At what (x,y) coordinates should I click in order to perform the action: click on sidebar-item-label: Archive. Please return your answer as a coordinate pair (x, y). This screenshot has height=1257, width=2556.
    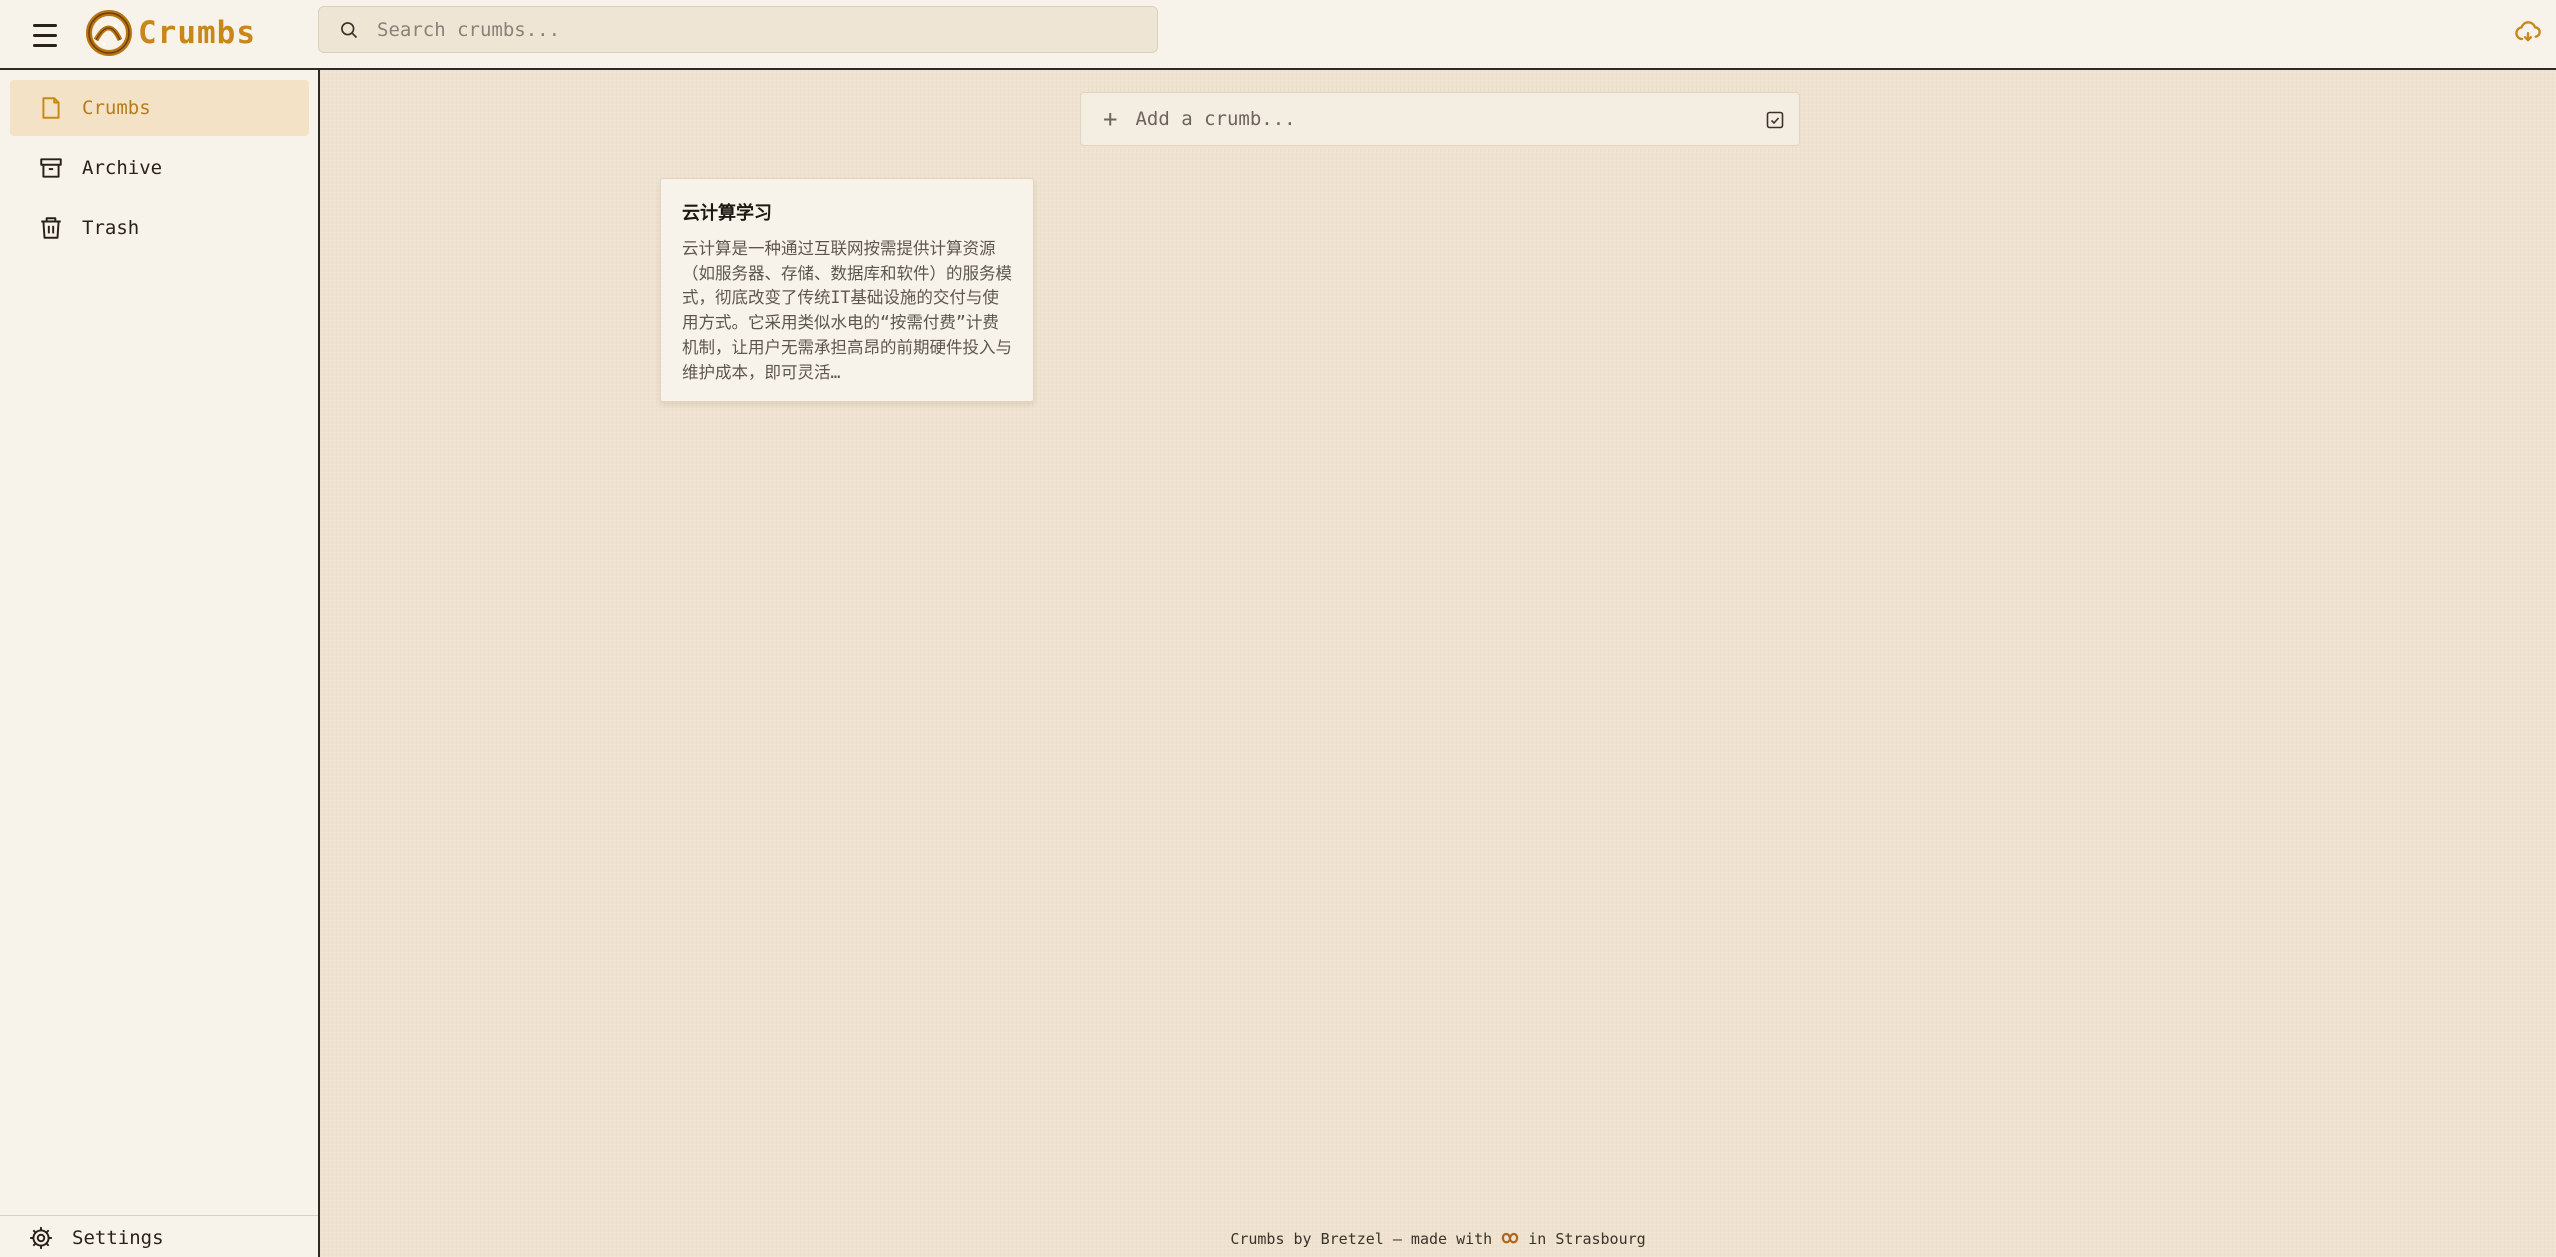
    Looking at the image, I should click on (122, 168).